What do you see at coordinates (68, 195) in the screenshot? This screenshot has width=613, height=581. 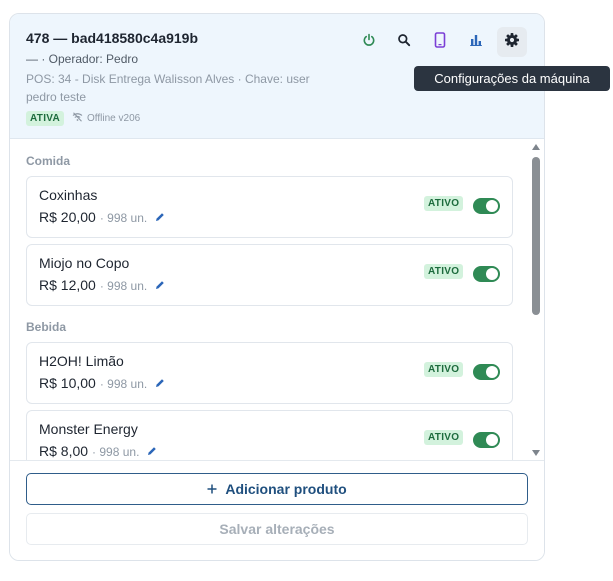 I see `product-name: Coxinhas` at bounding box center [68, 195].